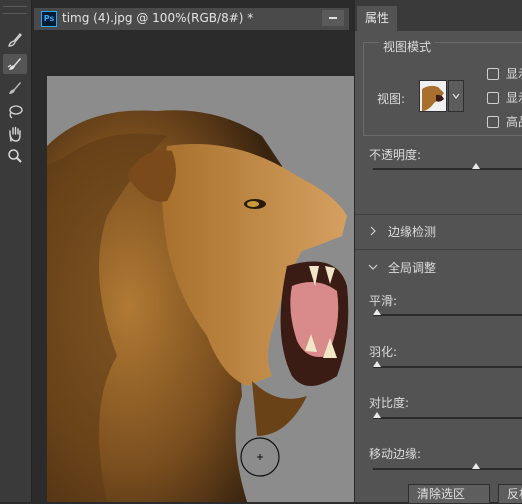 This screenshot has height=504, width=522. What do you see at coordinates (447, 166) in the screenshot?
I see `opacity-slider` at bounding box center [447, 166].